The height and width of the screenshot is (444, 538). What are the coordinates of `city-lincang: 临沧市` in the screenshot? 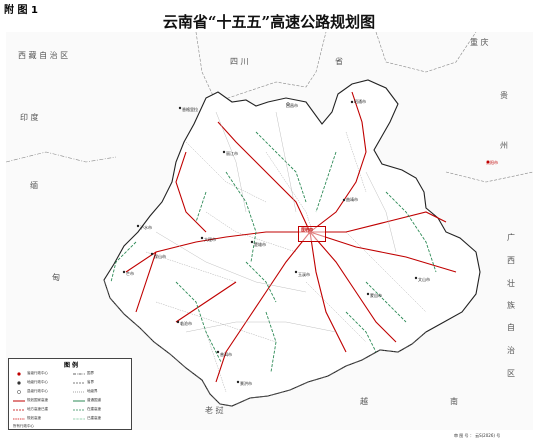 It's located at (186, 323).